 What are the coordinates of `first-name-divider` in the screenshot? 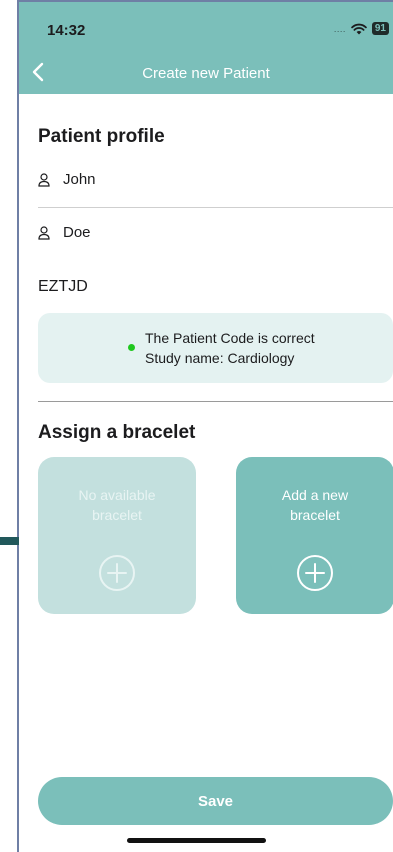 It's located at (215, 207).